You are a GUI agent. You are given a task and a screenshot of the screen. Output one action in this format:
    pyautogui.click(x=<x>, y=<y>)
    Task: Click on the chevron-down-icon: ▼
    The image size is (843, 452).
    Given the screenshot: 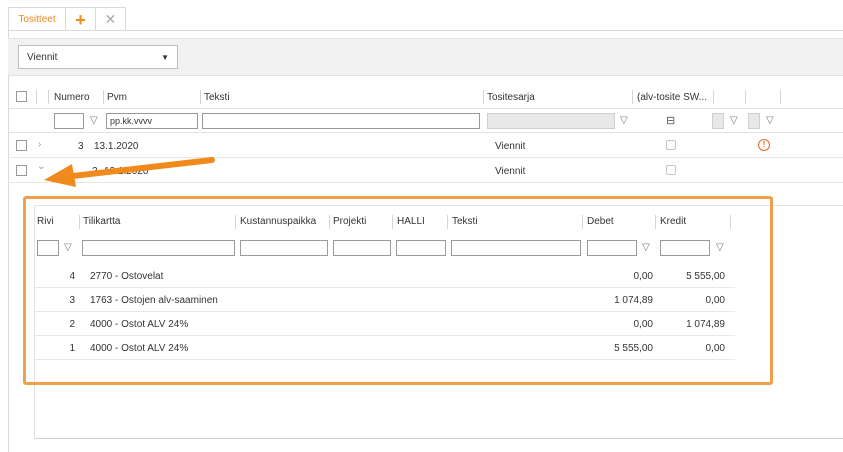 What is the action you would take?
    pyautogui.click(x=165, y=57)
    